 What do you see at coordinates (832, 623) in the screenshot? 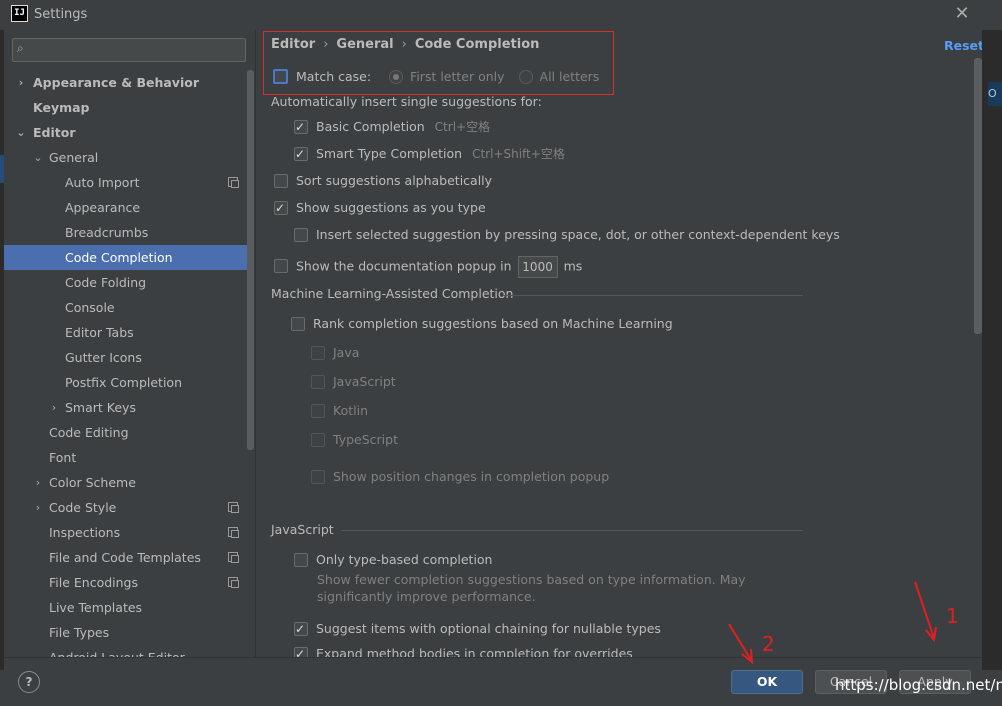
I see `annotation-arrows` at bounding box center [832, 623].